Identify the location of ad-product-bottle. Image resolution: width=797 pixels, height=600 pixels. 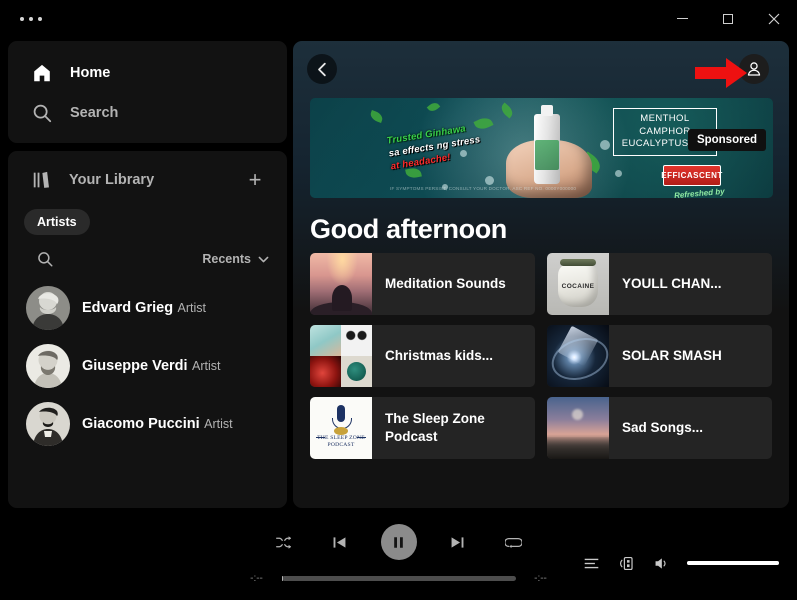
(547, 144).